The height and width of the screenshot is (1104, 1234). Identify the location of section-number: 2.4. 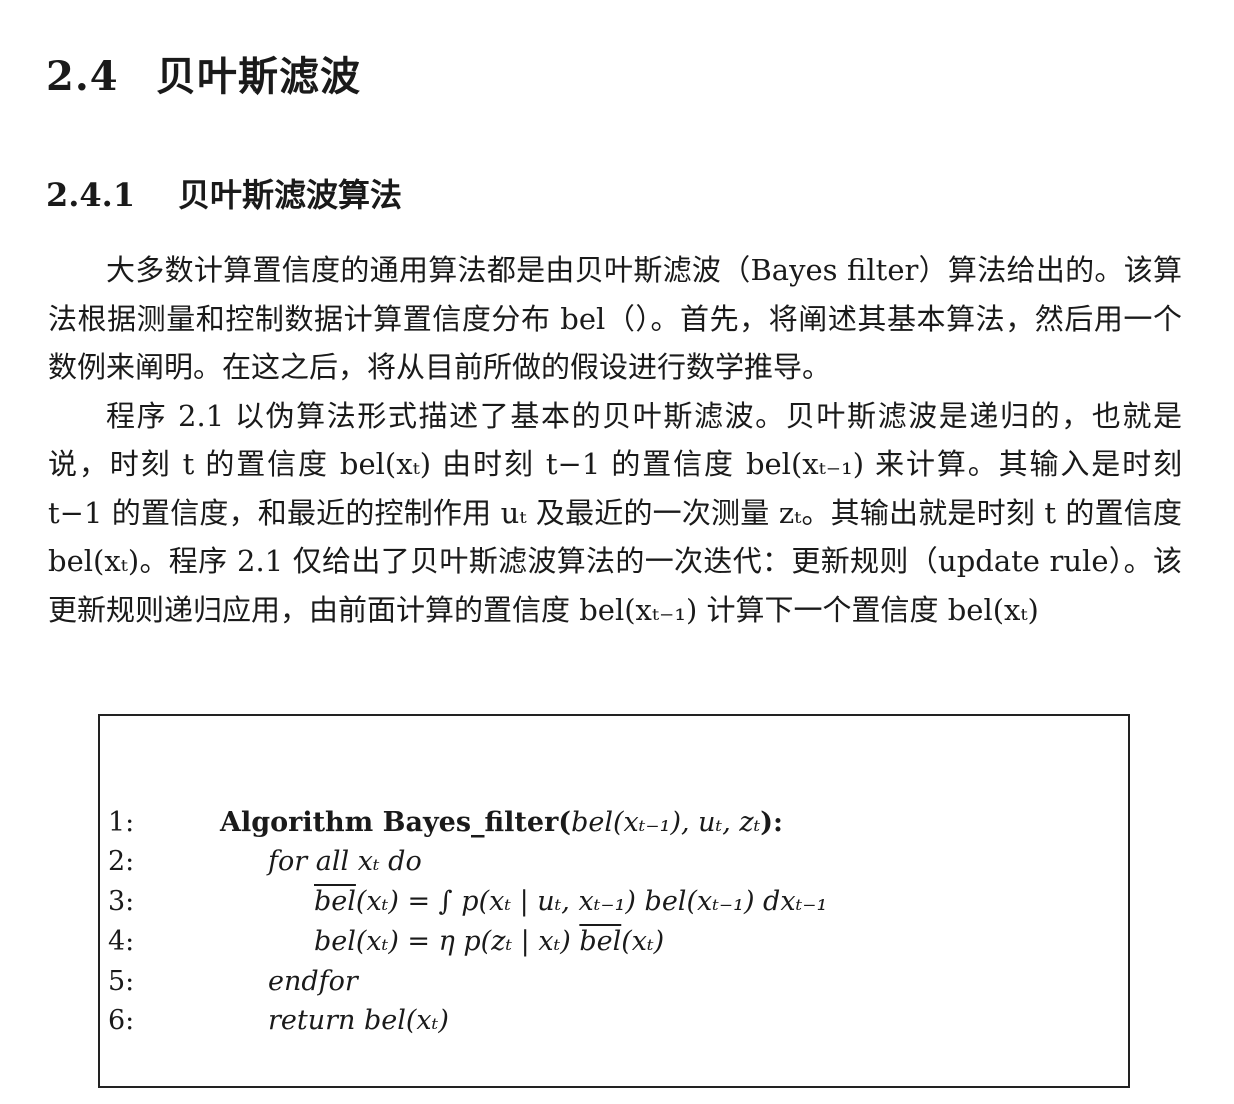
(82, 76).